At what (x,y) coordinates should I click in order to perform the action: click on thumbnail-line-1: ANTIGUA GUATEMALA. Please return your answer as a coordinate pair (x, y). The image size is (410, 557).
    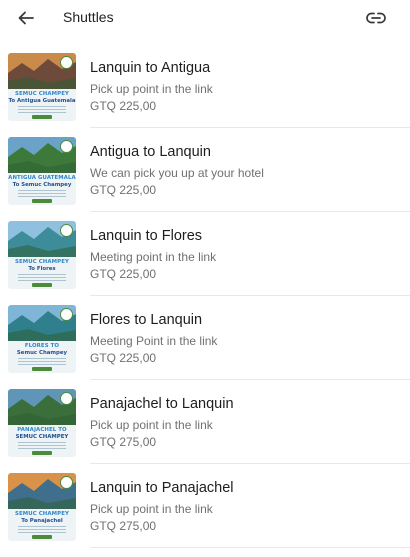
    Looking at the image, I should click on (42, 178).